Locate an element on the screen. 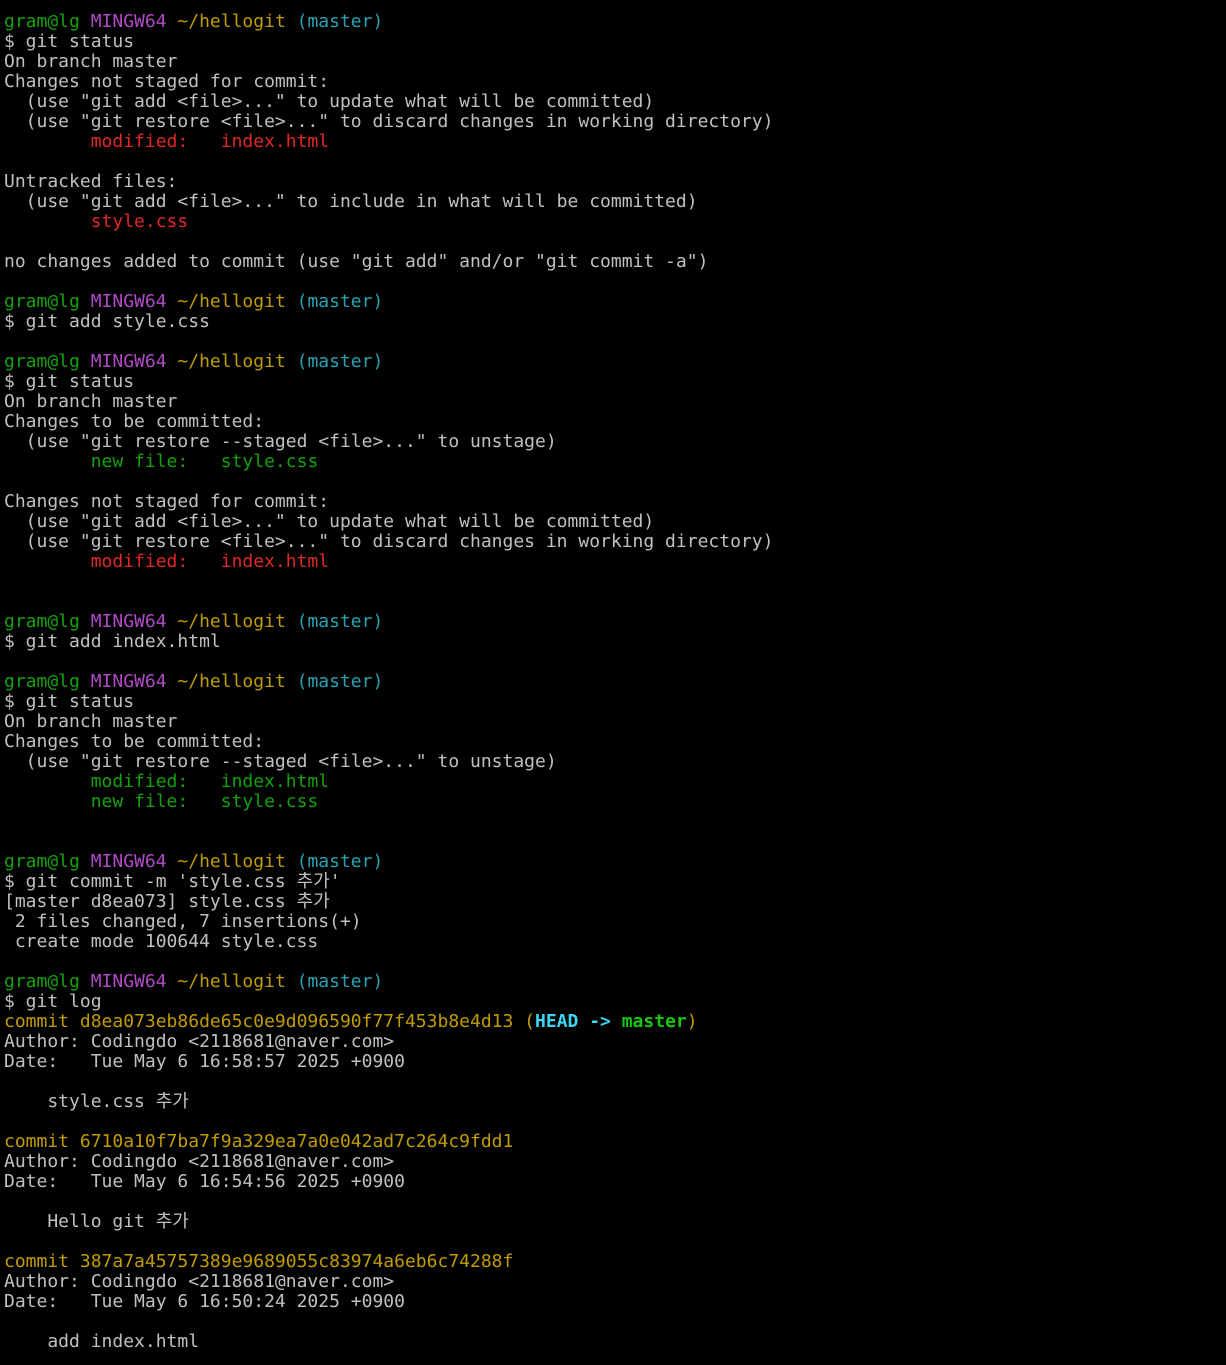 This screenshot has height=1365, width=1226. terminal-text-segment: Author: Codingdo <2118681@naver.com> is located at coordinates (199, 1282).